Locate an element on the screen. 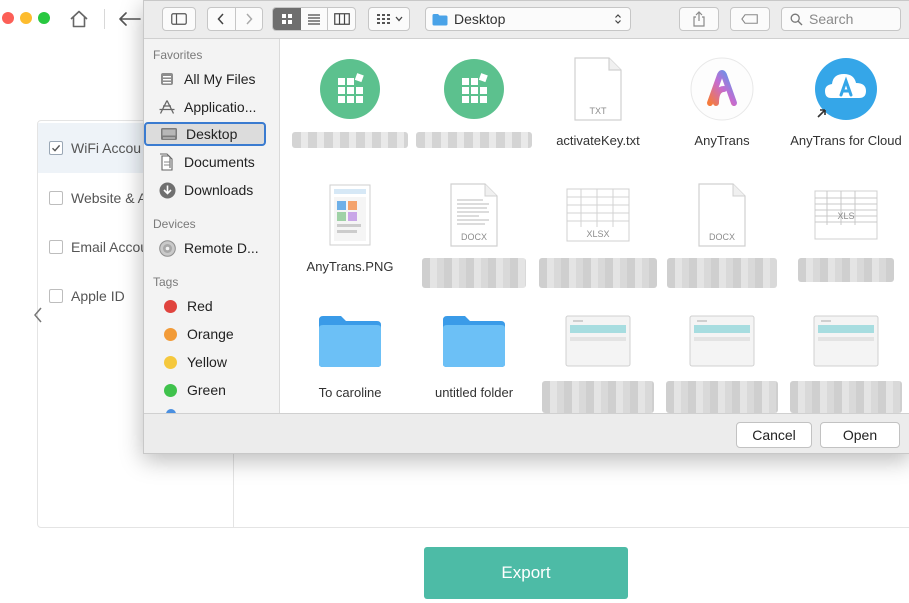  file-item-anytrans-png: AnyTrans.PNG is located at coordinates (350, 222).